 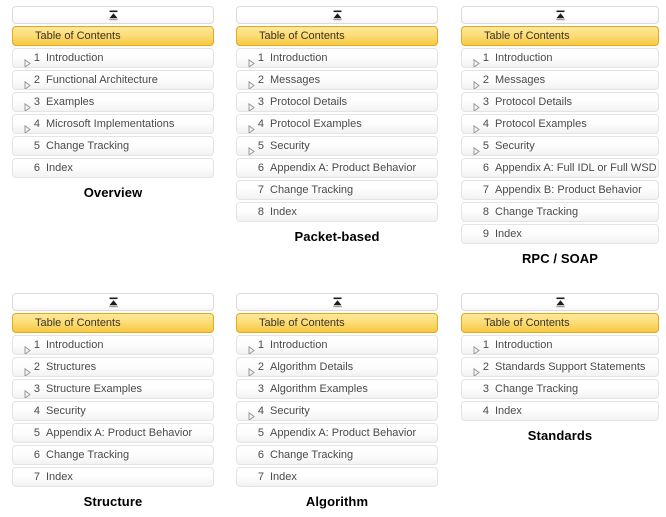 I want to click on toc-item-row: 5 Change Tracking, so click(x=113, y=146).